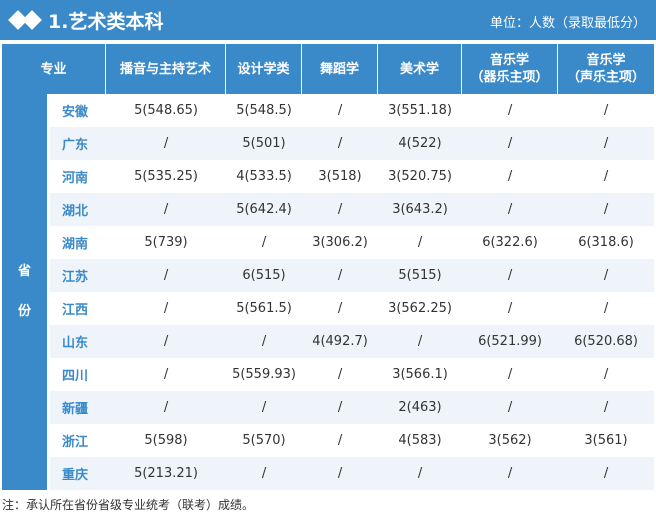 Image resolution: width=656 pixels, height=520 pixels. Describe the element at coordinates (420, 374) in the screenshot. I see `cell-fine-arts: 3(566.1)` at that location.